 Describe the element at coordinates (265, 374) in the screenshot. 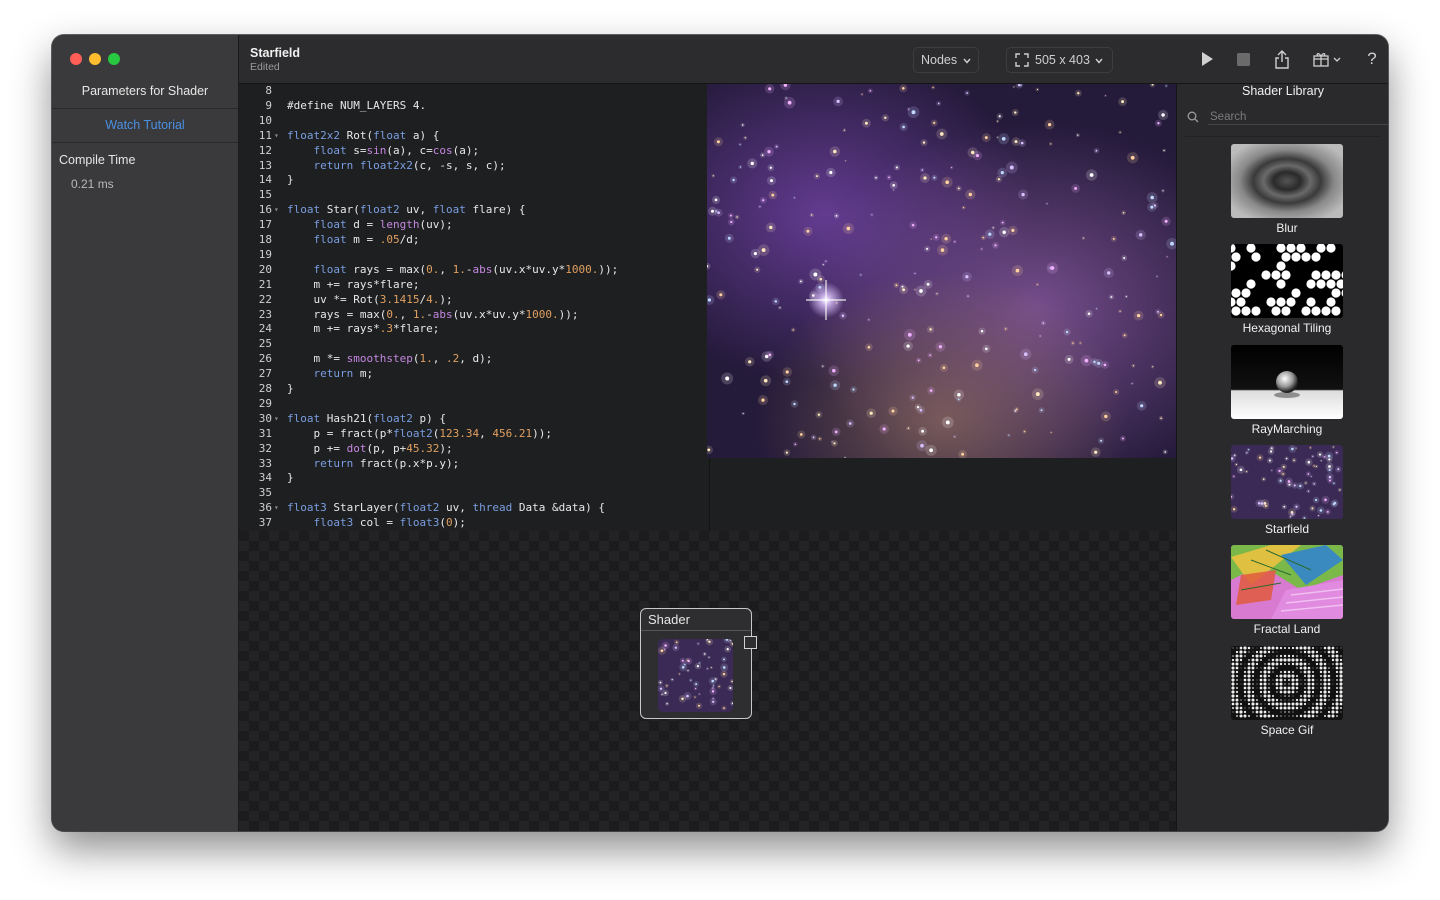

I see `line-number: 27` at that location.